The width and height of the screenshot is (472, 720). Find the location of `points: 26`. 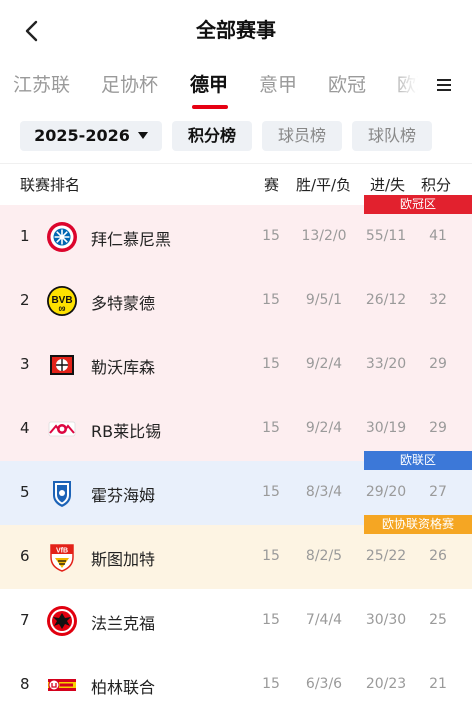

points: 26 is located at coordinates (438, 556).